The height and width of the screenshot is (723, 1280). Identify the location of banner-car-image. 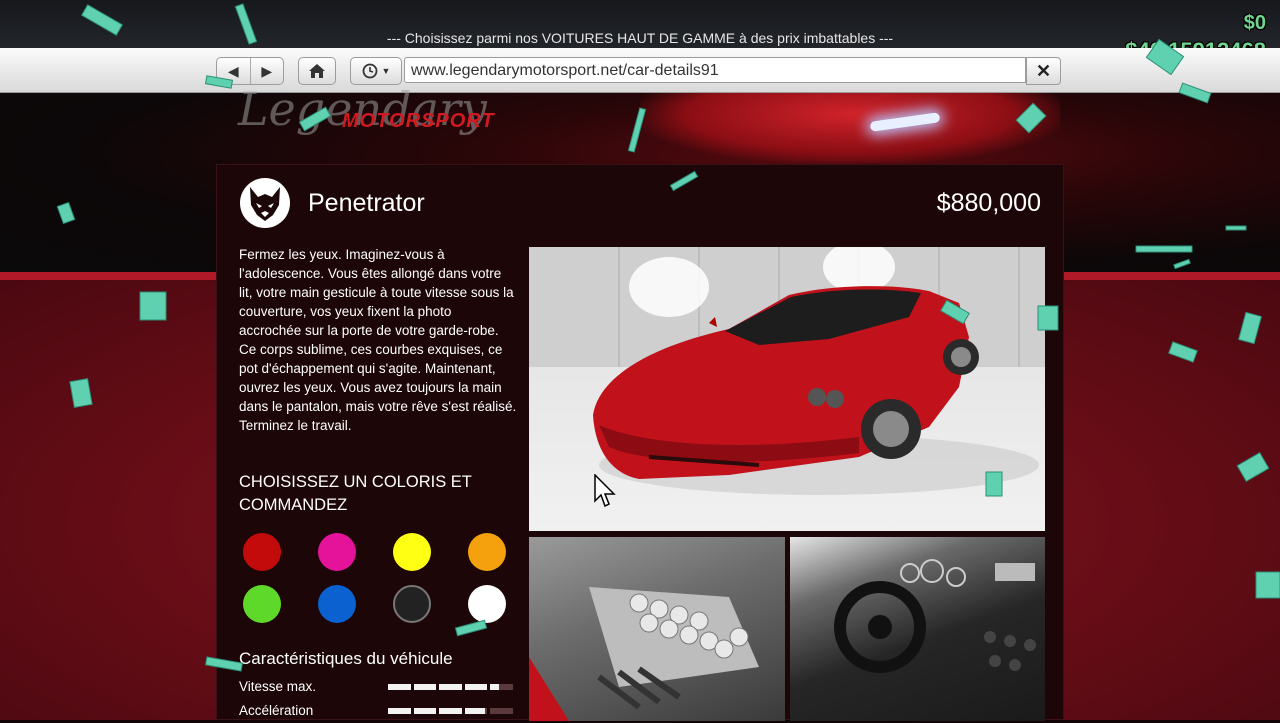
(850, 128).